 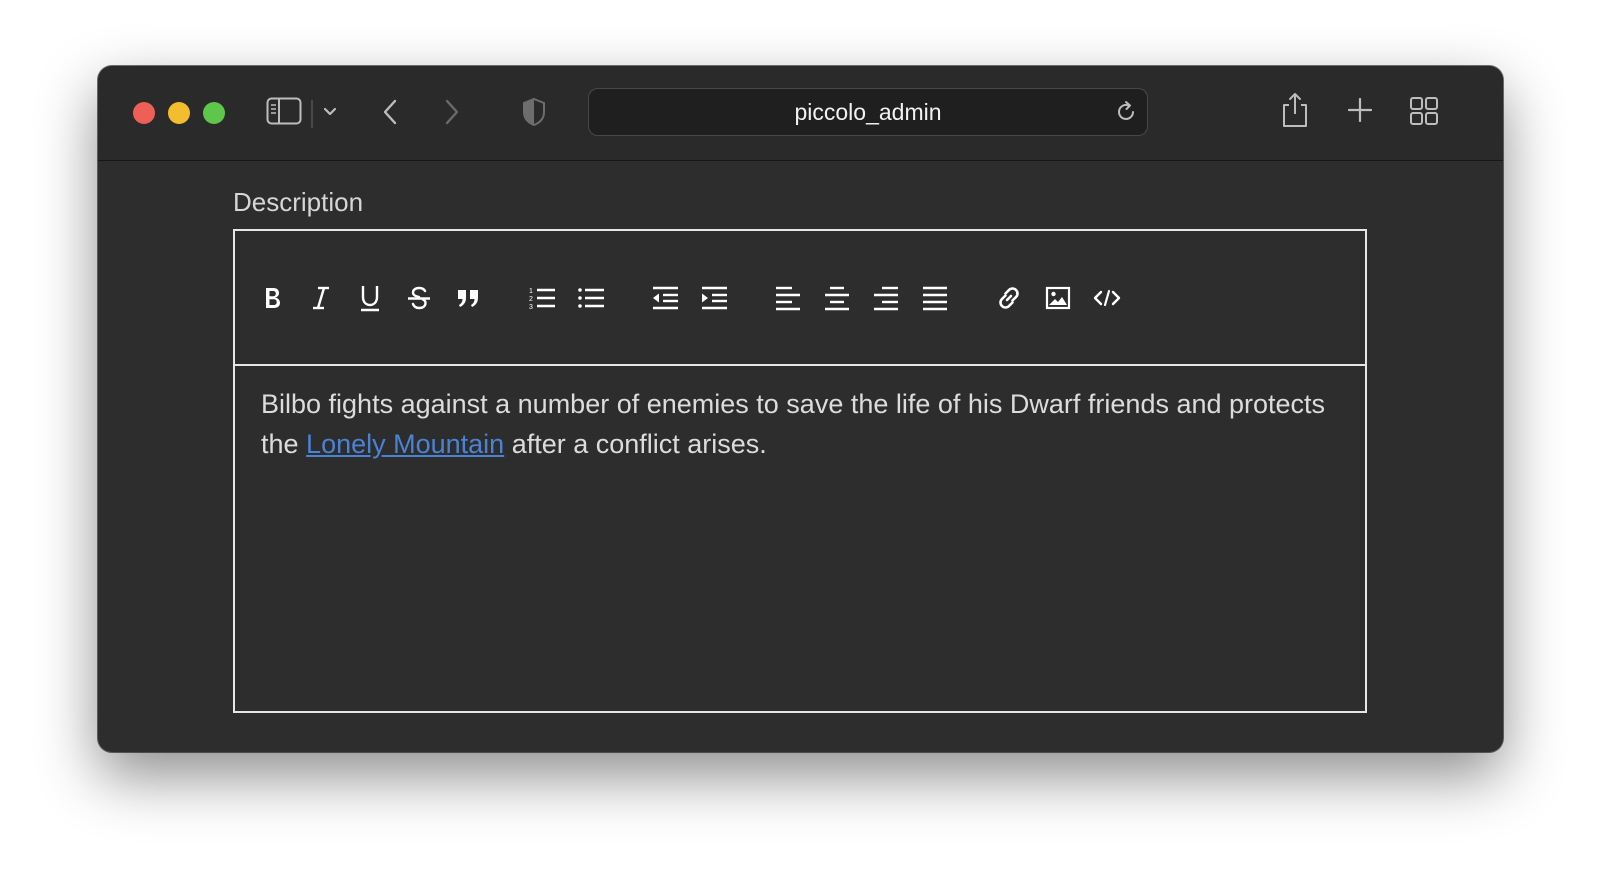 I want to click on align-justify-button, so click(x=935, y=298).